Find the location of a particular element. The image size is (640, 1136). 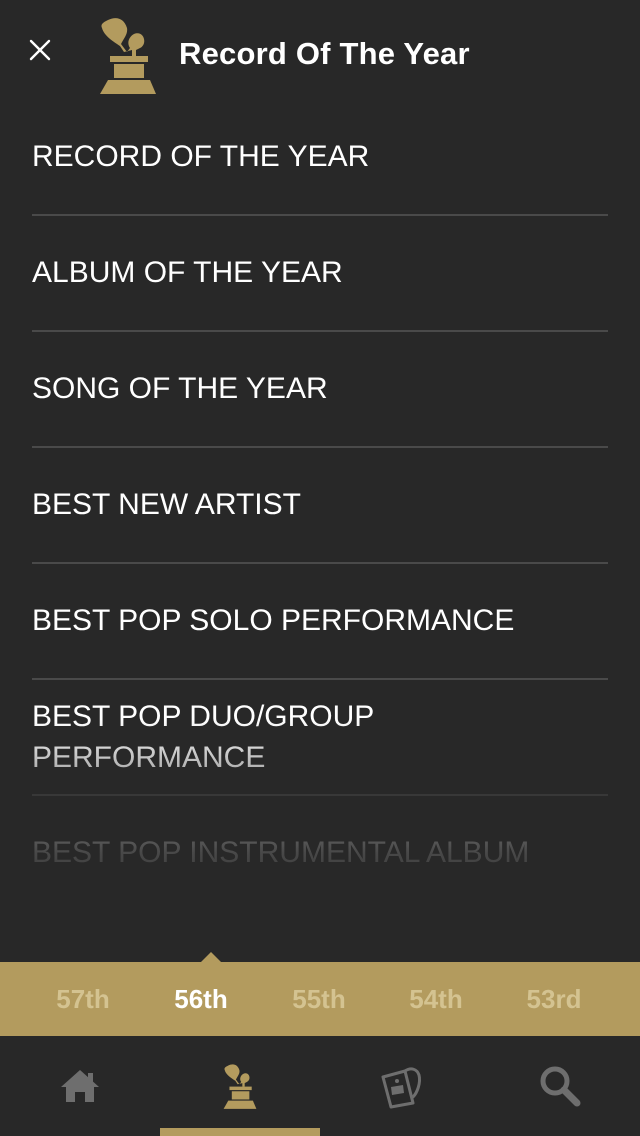

category-label: ALBUM OF THE YEAR is located at coordinates (187, 272).